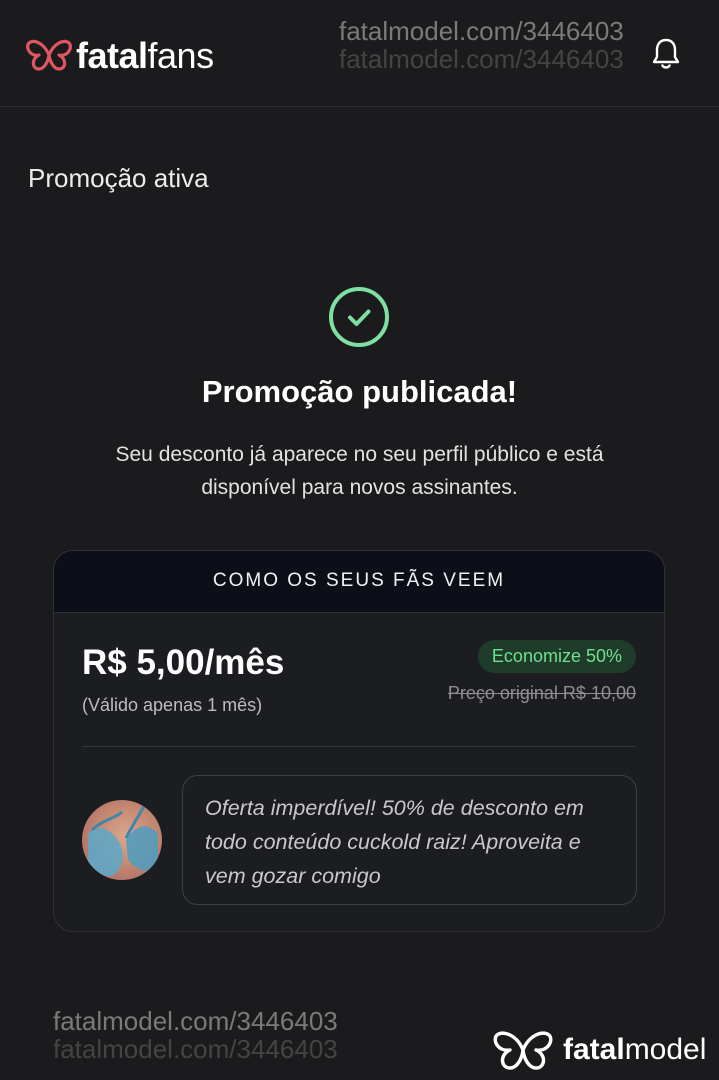  Describe the element at coordinates (359, 582) in the screenshot. I see `preview-card-heading: COMO OS SEUS FÃS VEEM` at that location.